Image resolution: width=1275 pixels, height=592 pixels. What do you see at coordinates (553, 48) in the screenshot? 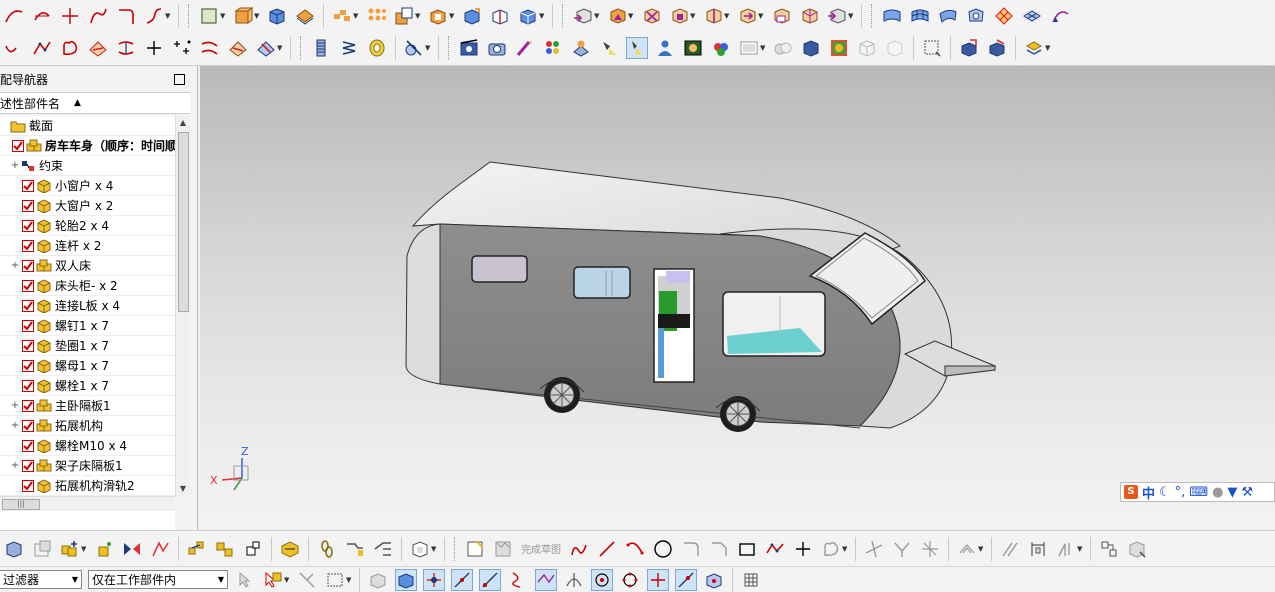
I see `material-icon` at bounding box center [553, 48].